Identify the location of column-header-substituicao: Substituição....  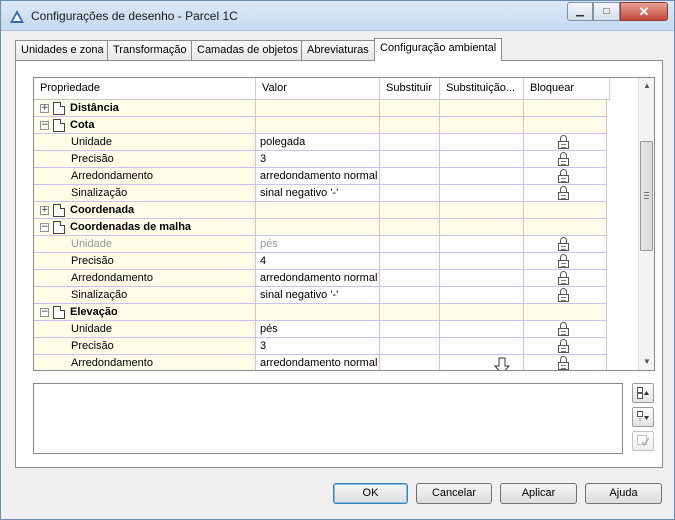
(482, 89).